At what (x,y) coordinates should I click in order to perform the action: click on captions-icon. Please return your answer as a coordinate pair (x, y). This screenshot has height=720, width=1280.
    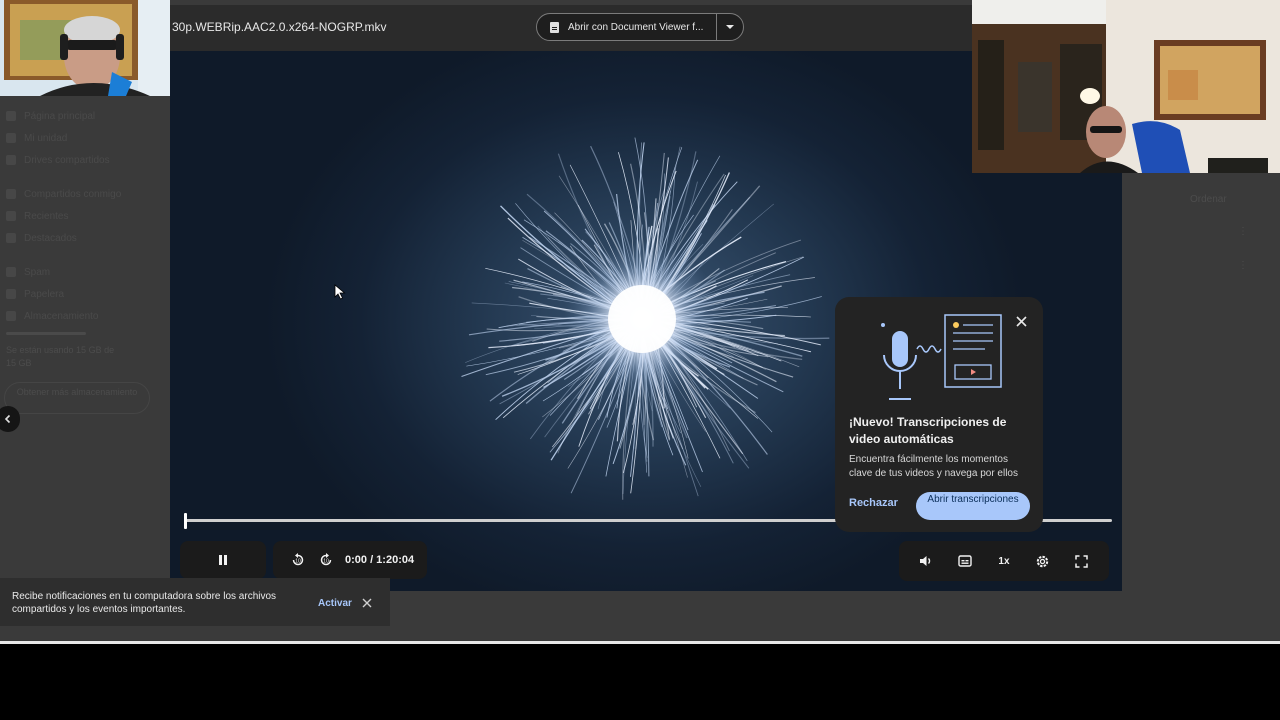
    Looking at the image, I should click on (965, 561).